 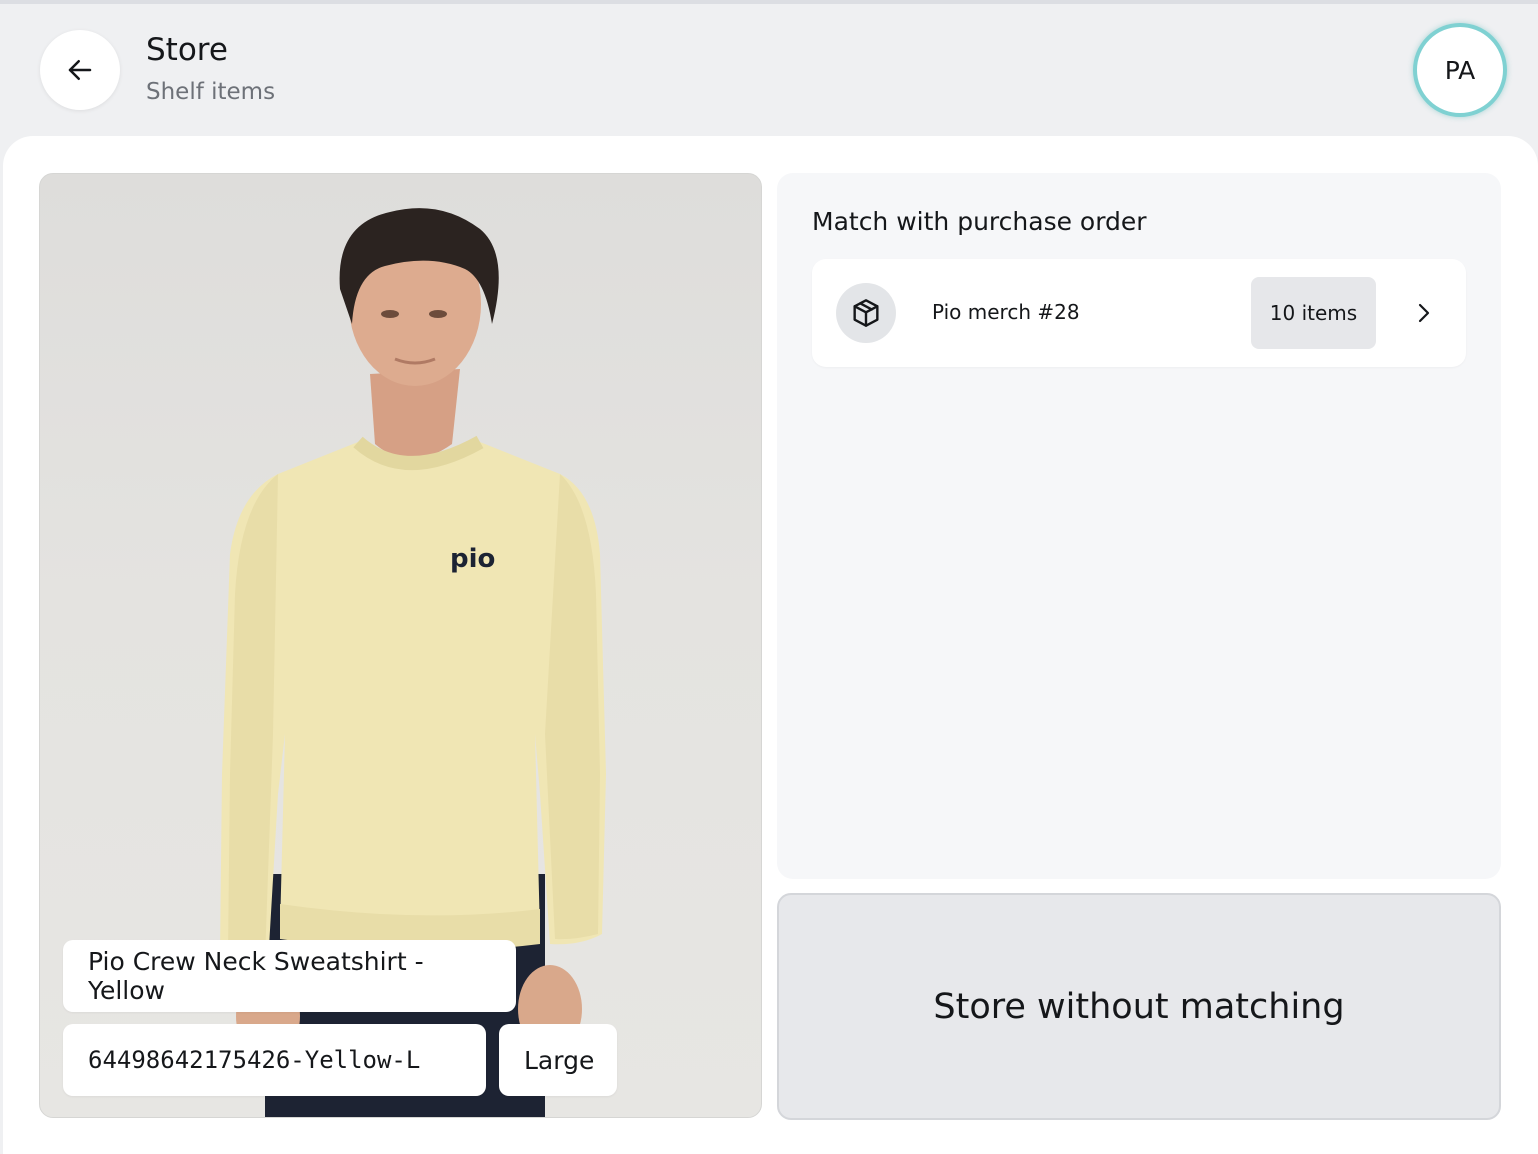 I want to click on chevron-right-icon, so click(x=1424, y=313).